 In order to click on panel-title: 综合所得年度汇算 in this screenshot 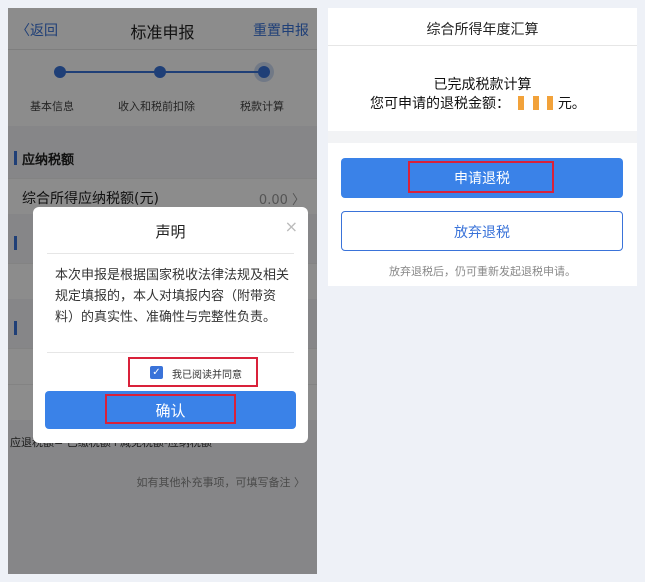, I will do `click(482, 27)`.